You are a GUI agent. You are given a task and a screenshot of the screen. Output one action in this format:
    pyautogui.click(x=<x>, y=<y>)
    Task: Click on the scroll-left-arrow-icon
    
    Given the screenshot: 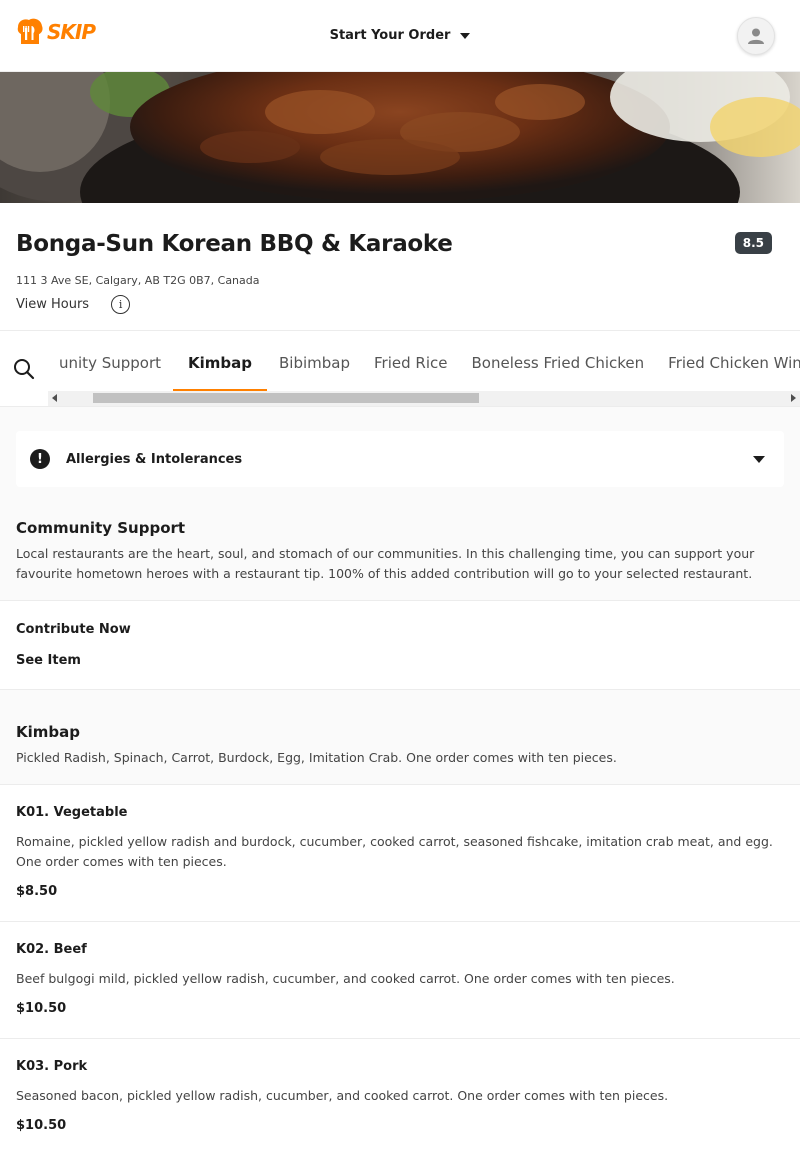 What is the action you would take?
    pyautogui.click(x=54, y=398)
    